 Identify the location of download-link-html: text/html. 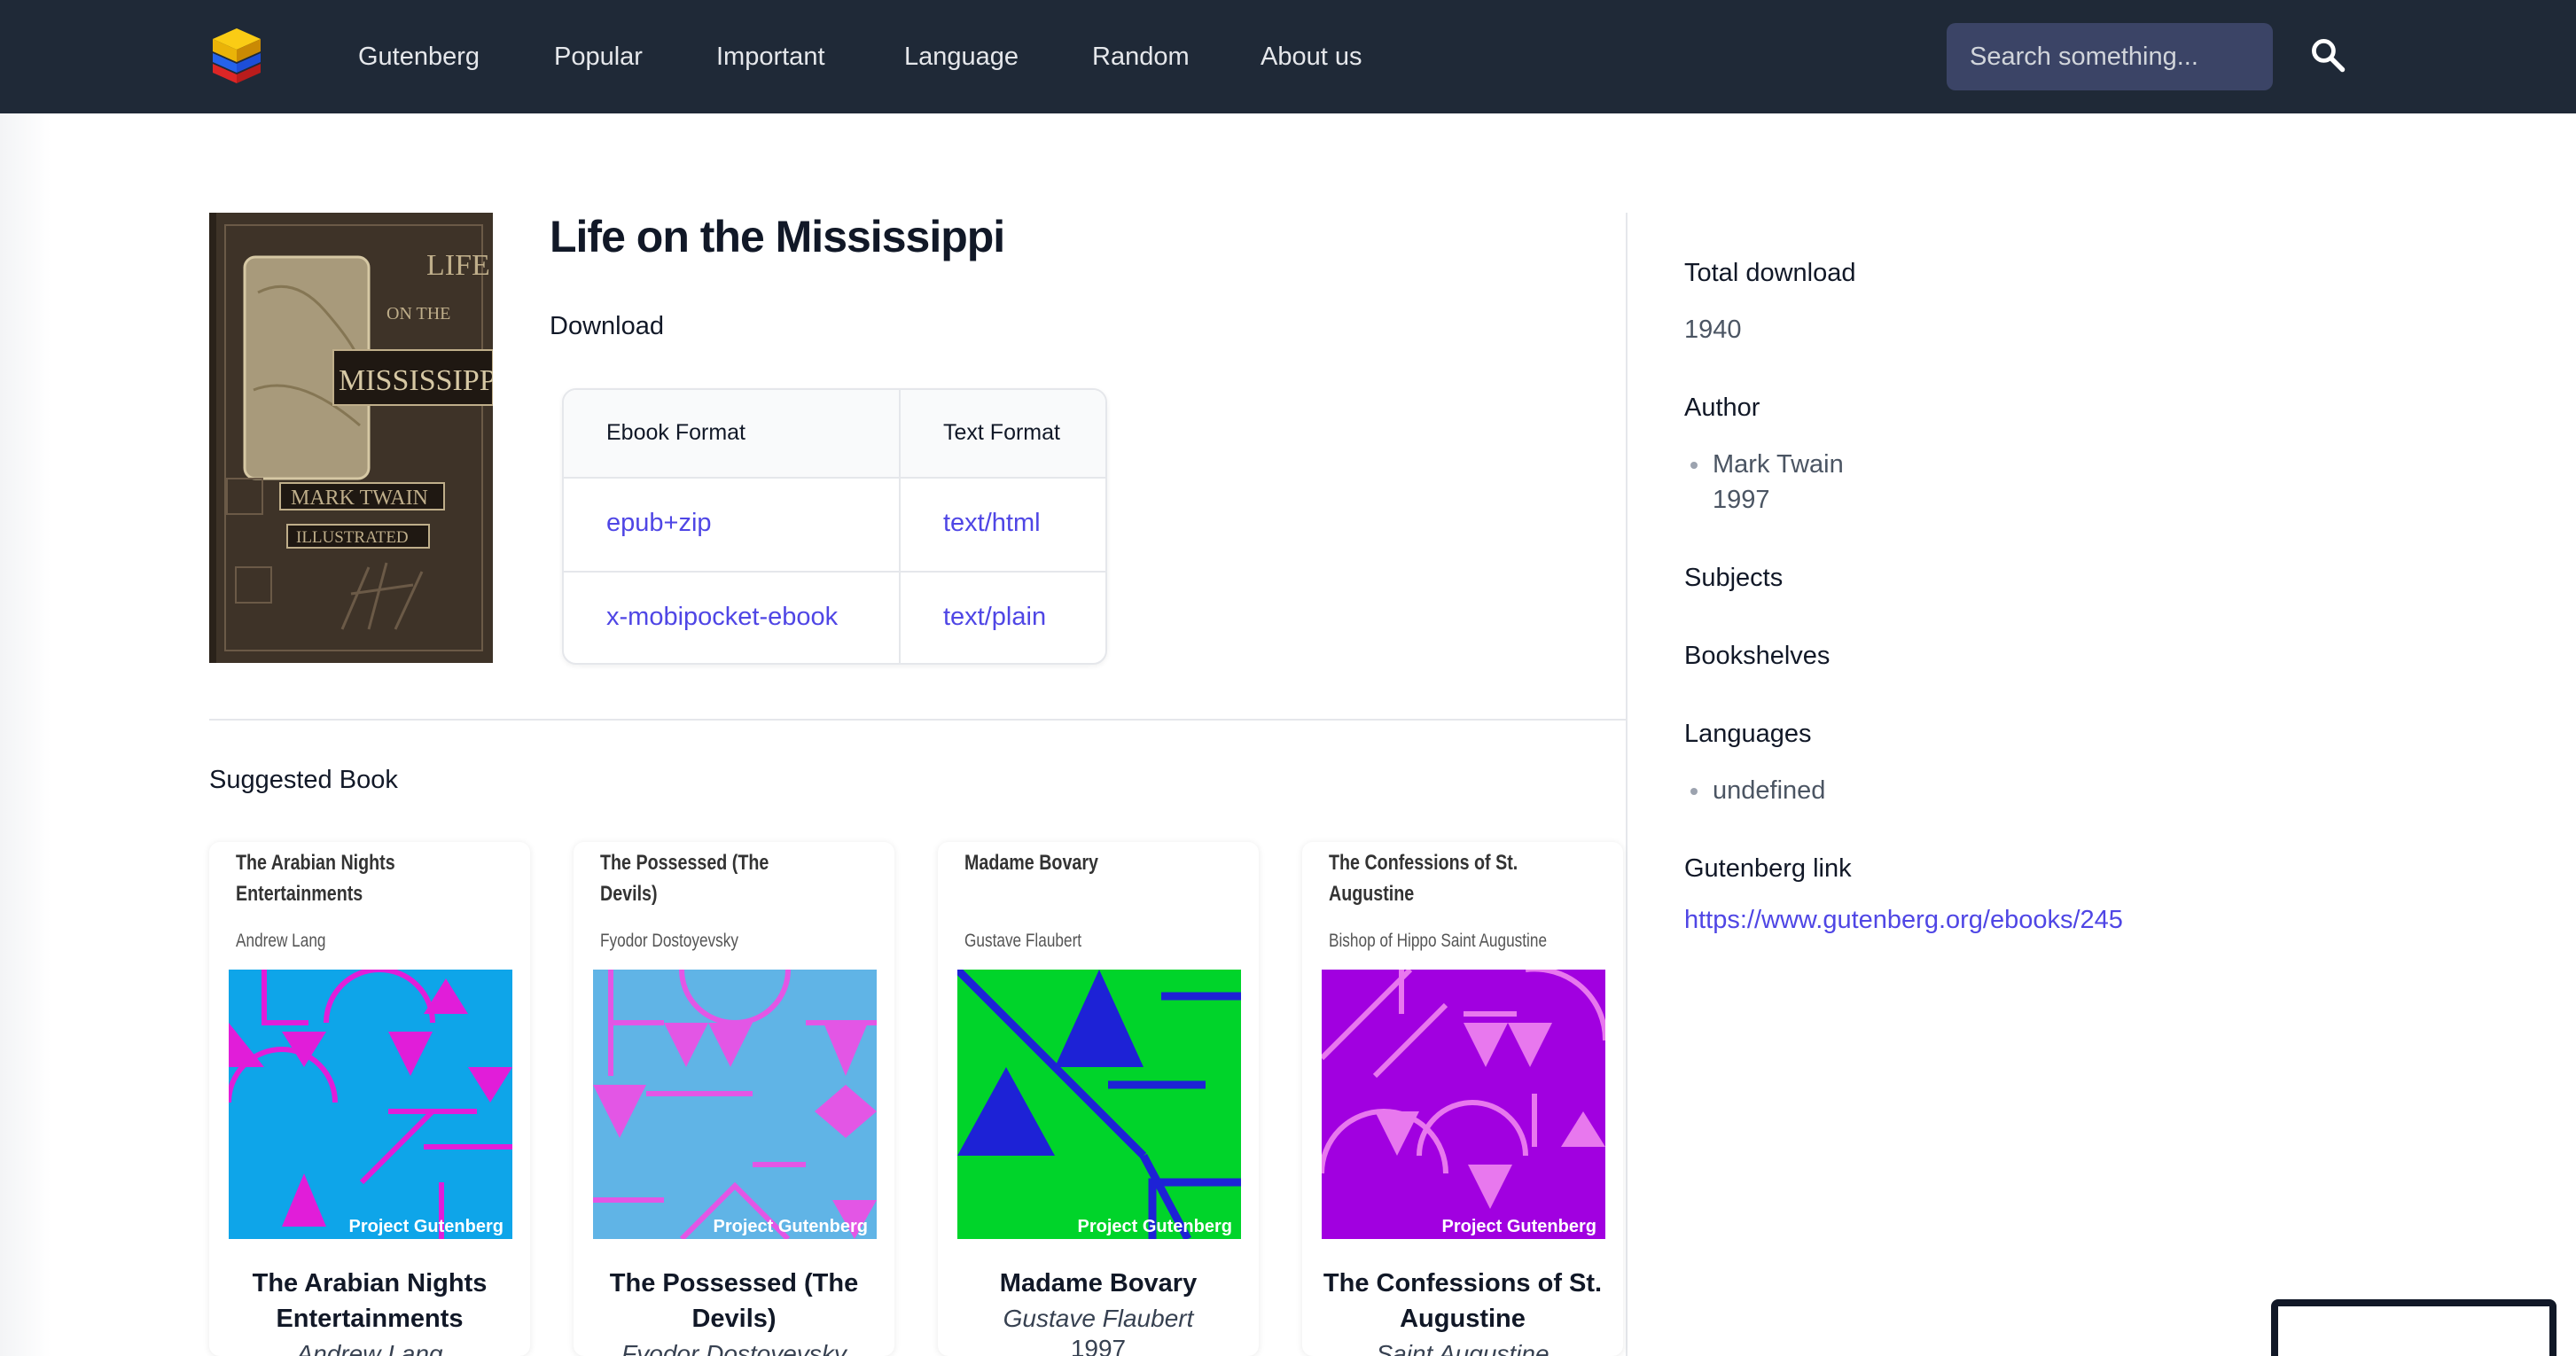
(992, 524).